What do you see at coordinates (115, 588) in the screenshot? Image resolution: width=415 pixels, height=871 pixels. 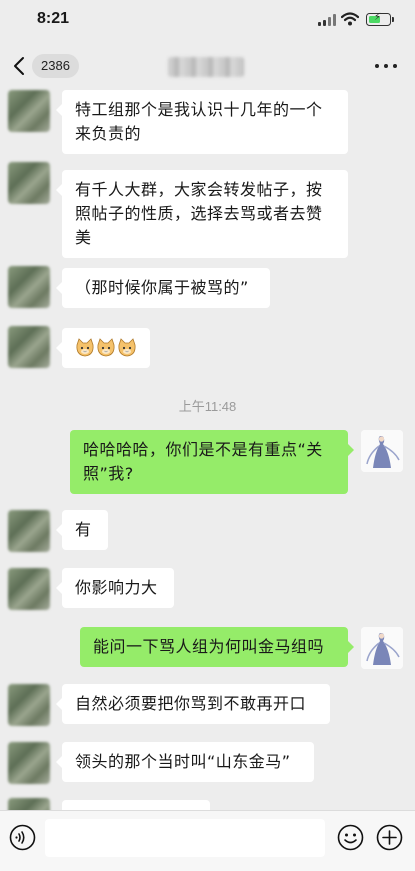 I see `message-bubble: 你影响力大` at bounding box center [115, 588].